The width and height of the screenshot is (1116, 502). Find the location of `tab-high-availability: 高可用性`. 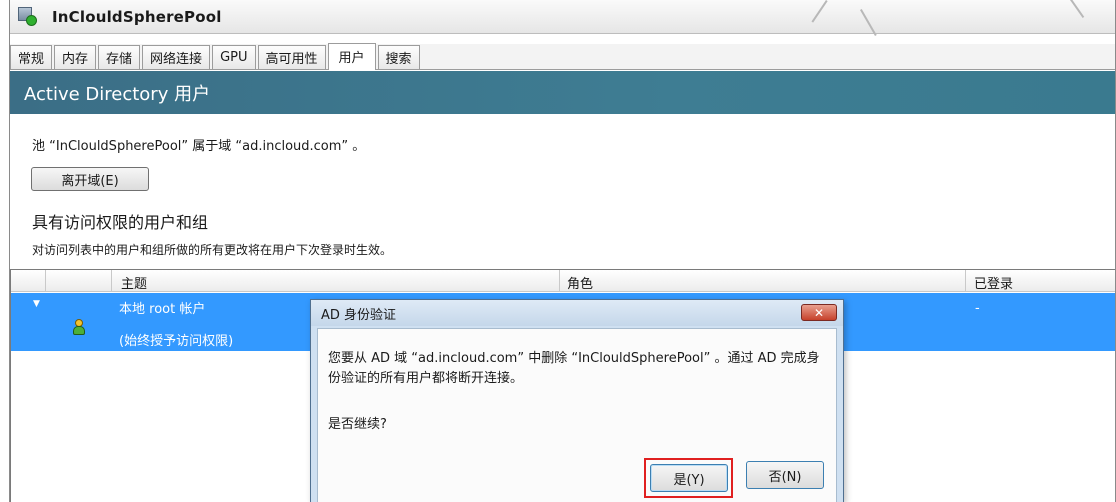

tab-high-availability: 高可用性 is located at coordinates (291, 57).